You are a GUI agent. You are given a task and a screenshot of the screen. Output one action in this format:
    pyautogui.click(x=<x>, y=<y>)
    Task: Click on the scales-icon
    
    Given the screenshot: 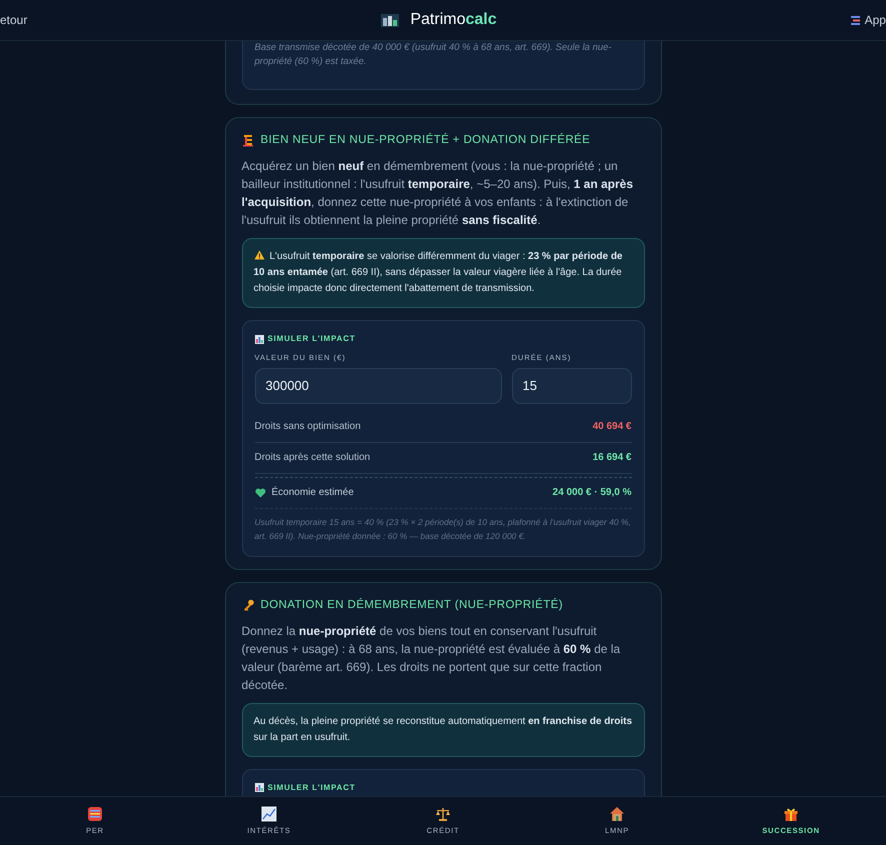 What is the action you would take?
    pyautogui.click(x=443, y=814)
    